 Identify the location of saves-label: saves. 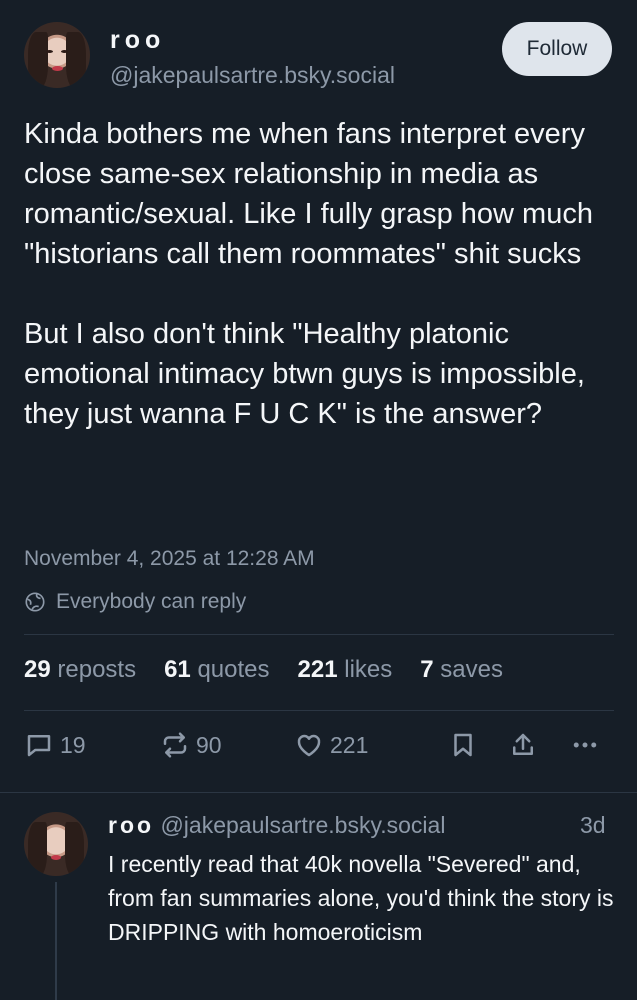
(471, 669).